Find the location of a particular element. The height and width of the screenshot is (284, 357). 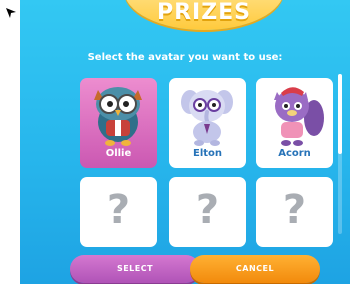

avatar-name-label: Acorn is located at coordinates (294, 153).